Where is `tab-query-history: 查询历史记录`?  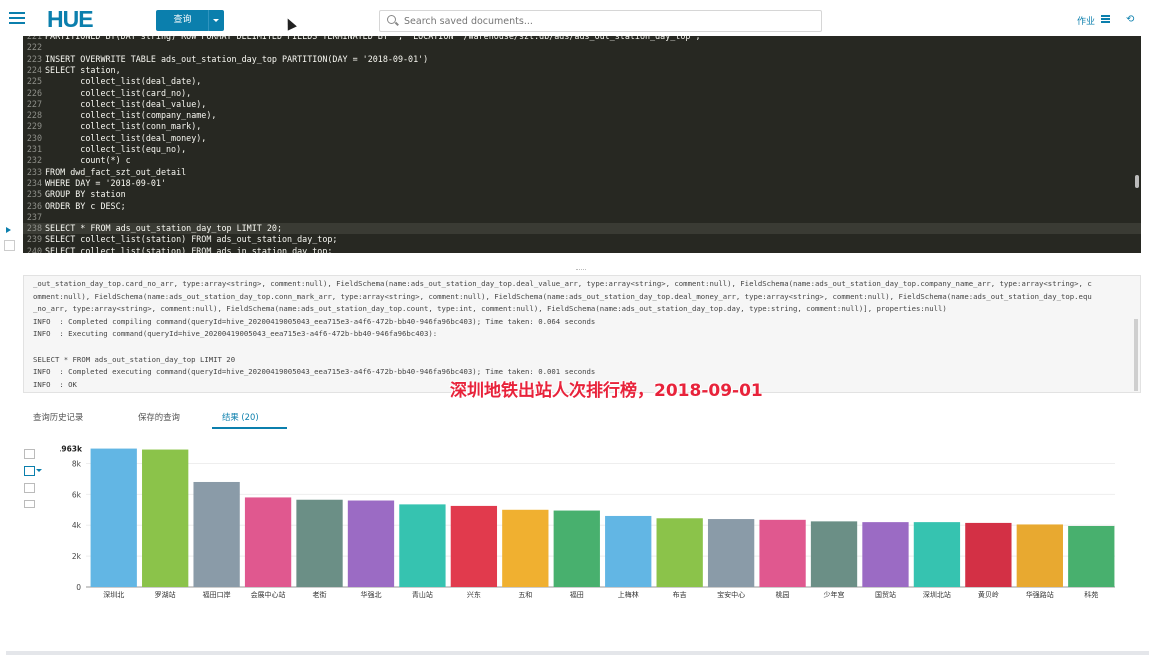 tab-query-history: 查询历史记录 is located at coordinates (58, 417).